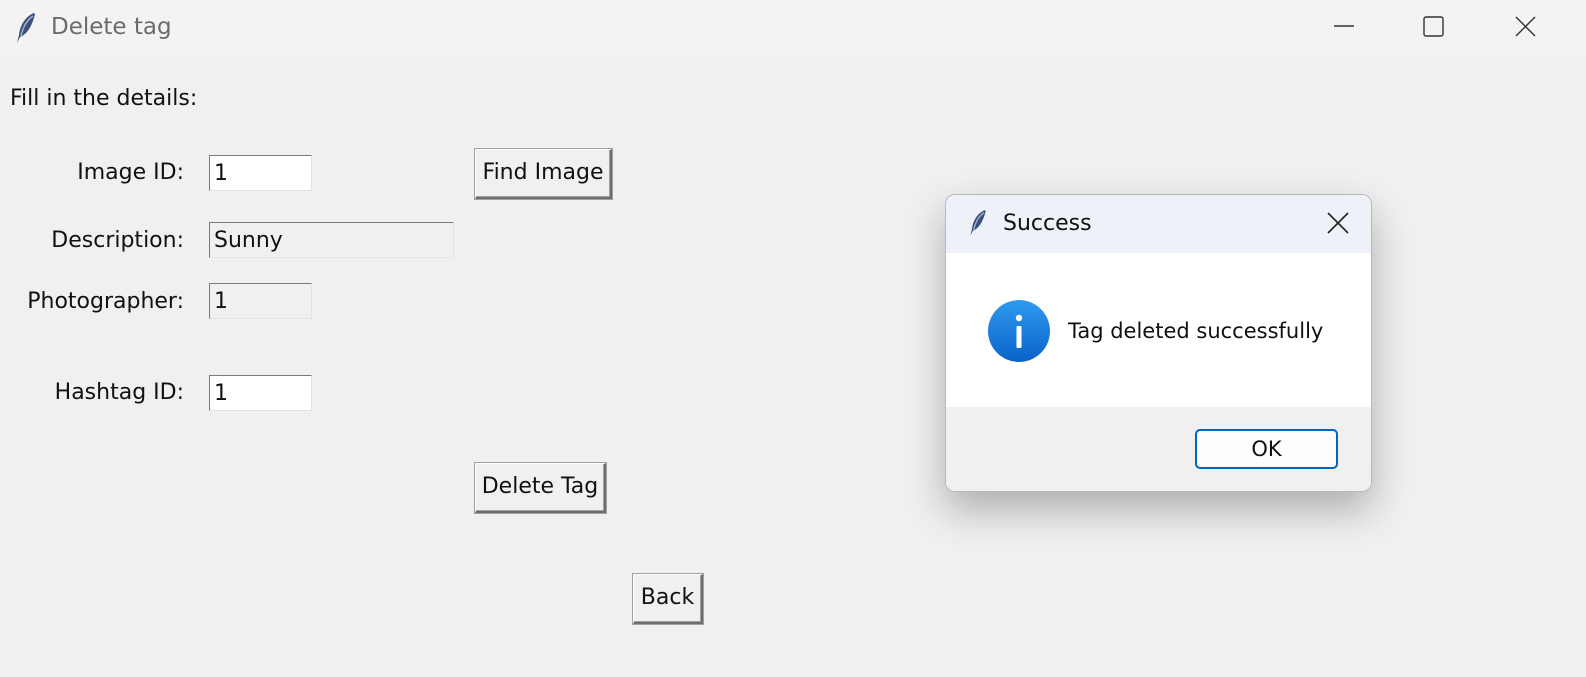  Describe the element at coordinates (1019, 331) in the screenshot. I see `info-icon` at that location.